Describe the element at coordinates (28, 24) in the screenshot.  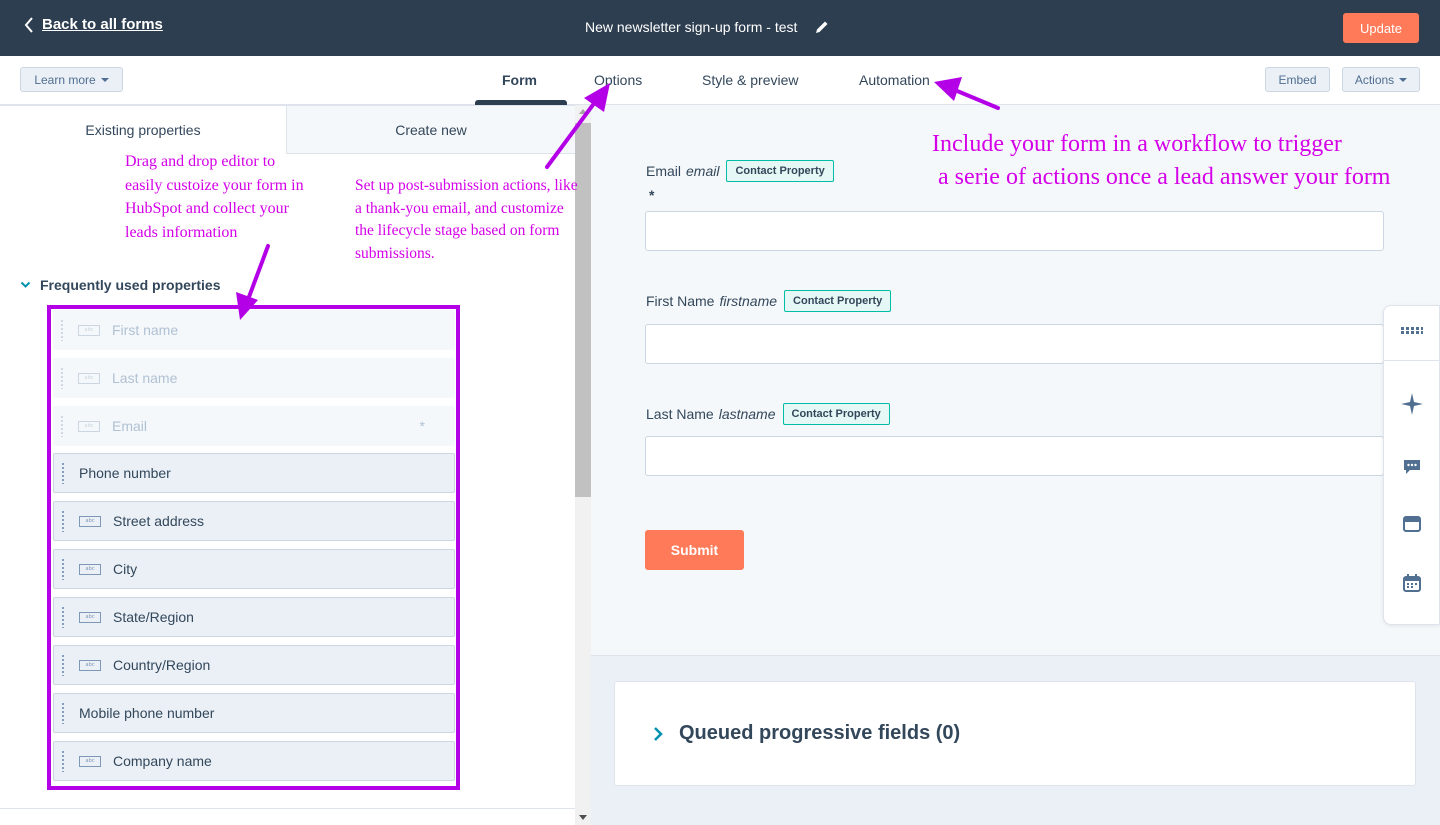
I see `chevron-left-icon` at that location.